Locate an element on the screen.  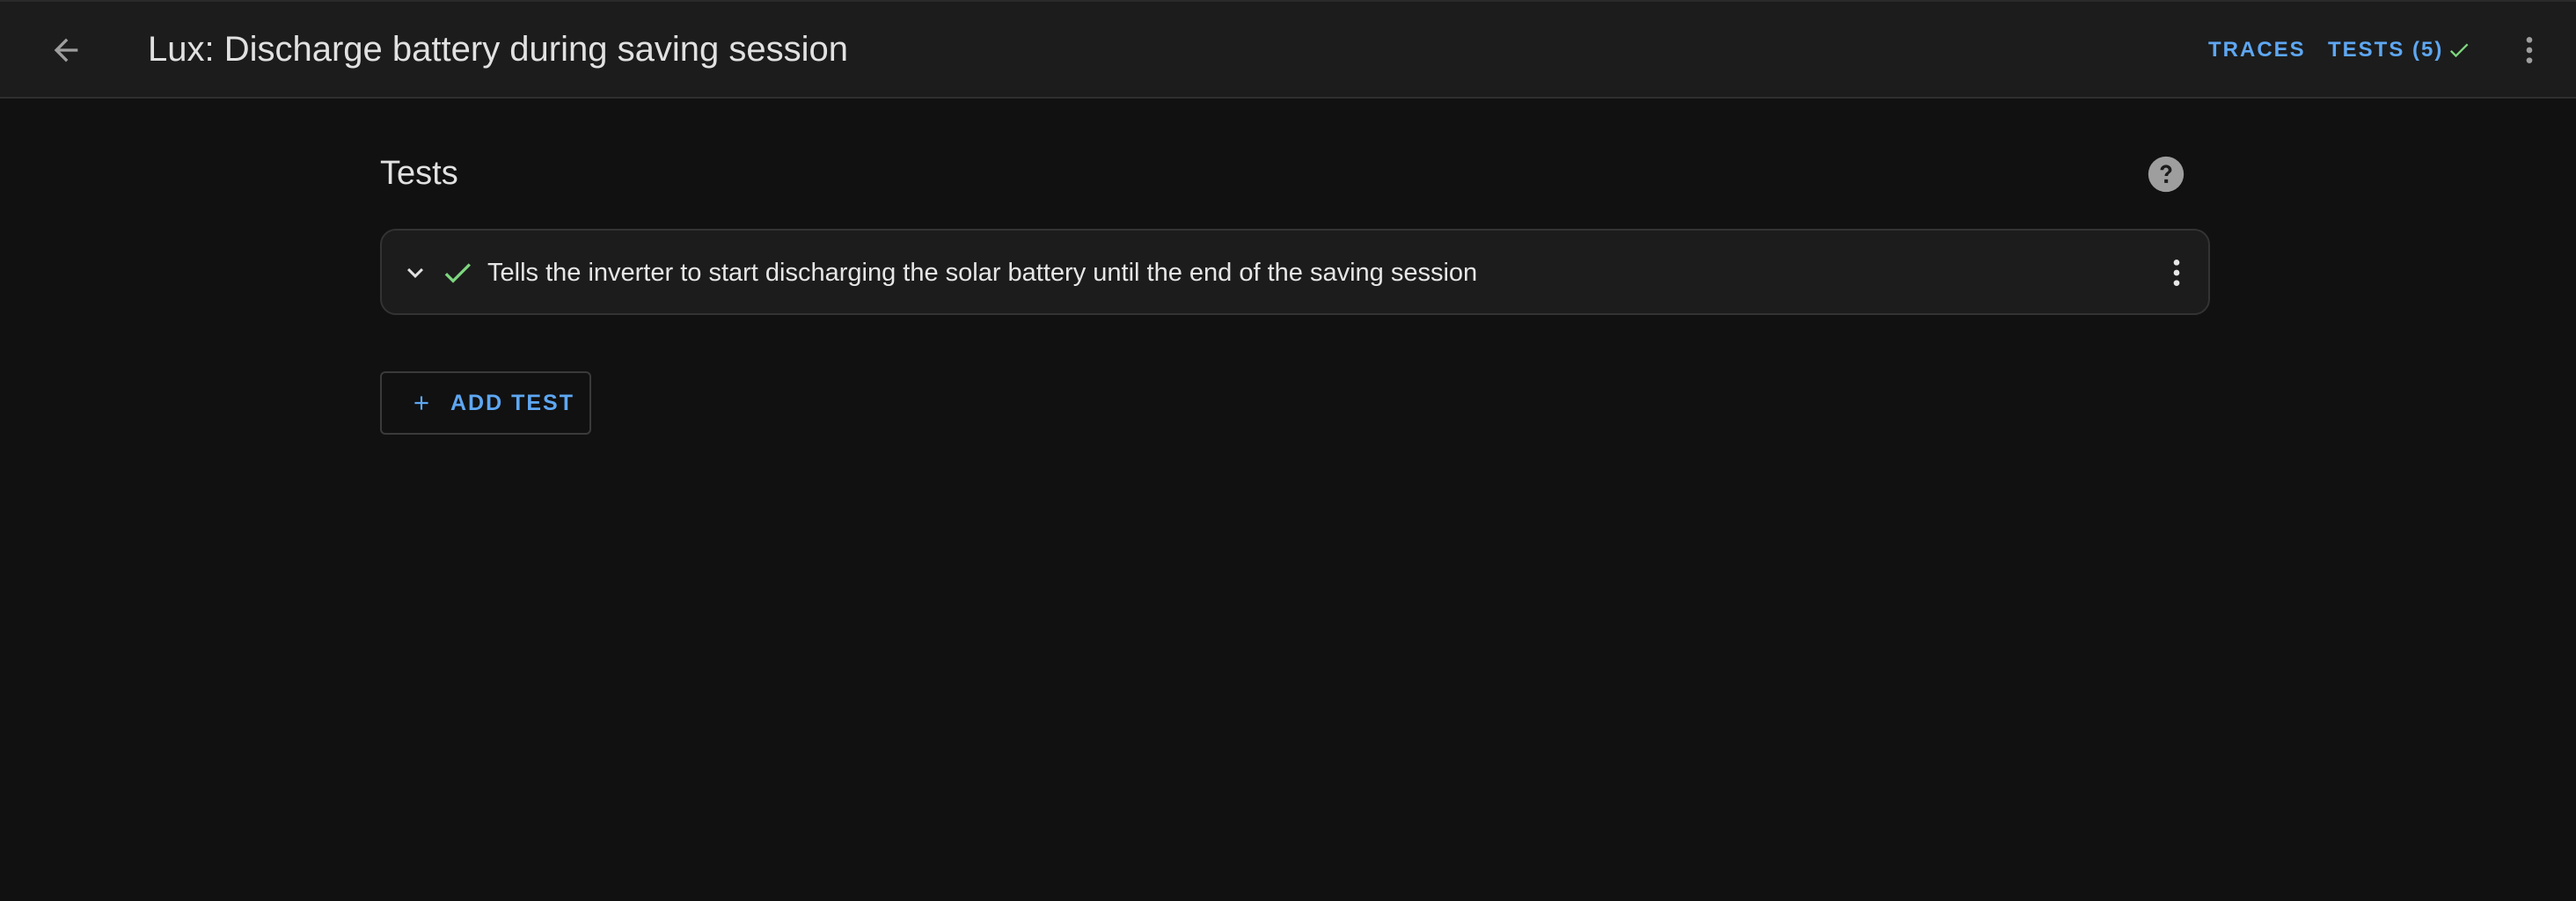
help-circle-icon is located at coordinates (2166, 174).